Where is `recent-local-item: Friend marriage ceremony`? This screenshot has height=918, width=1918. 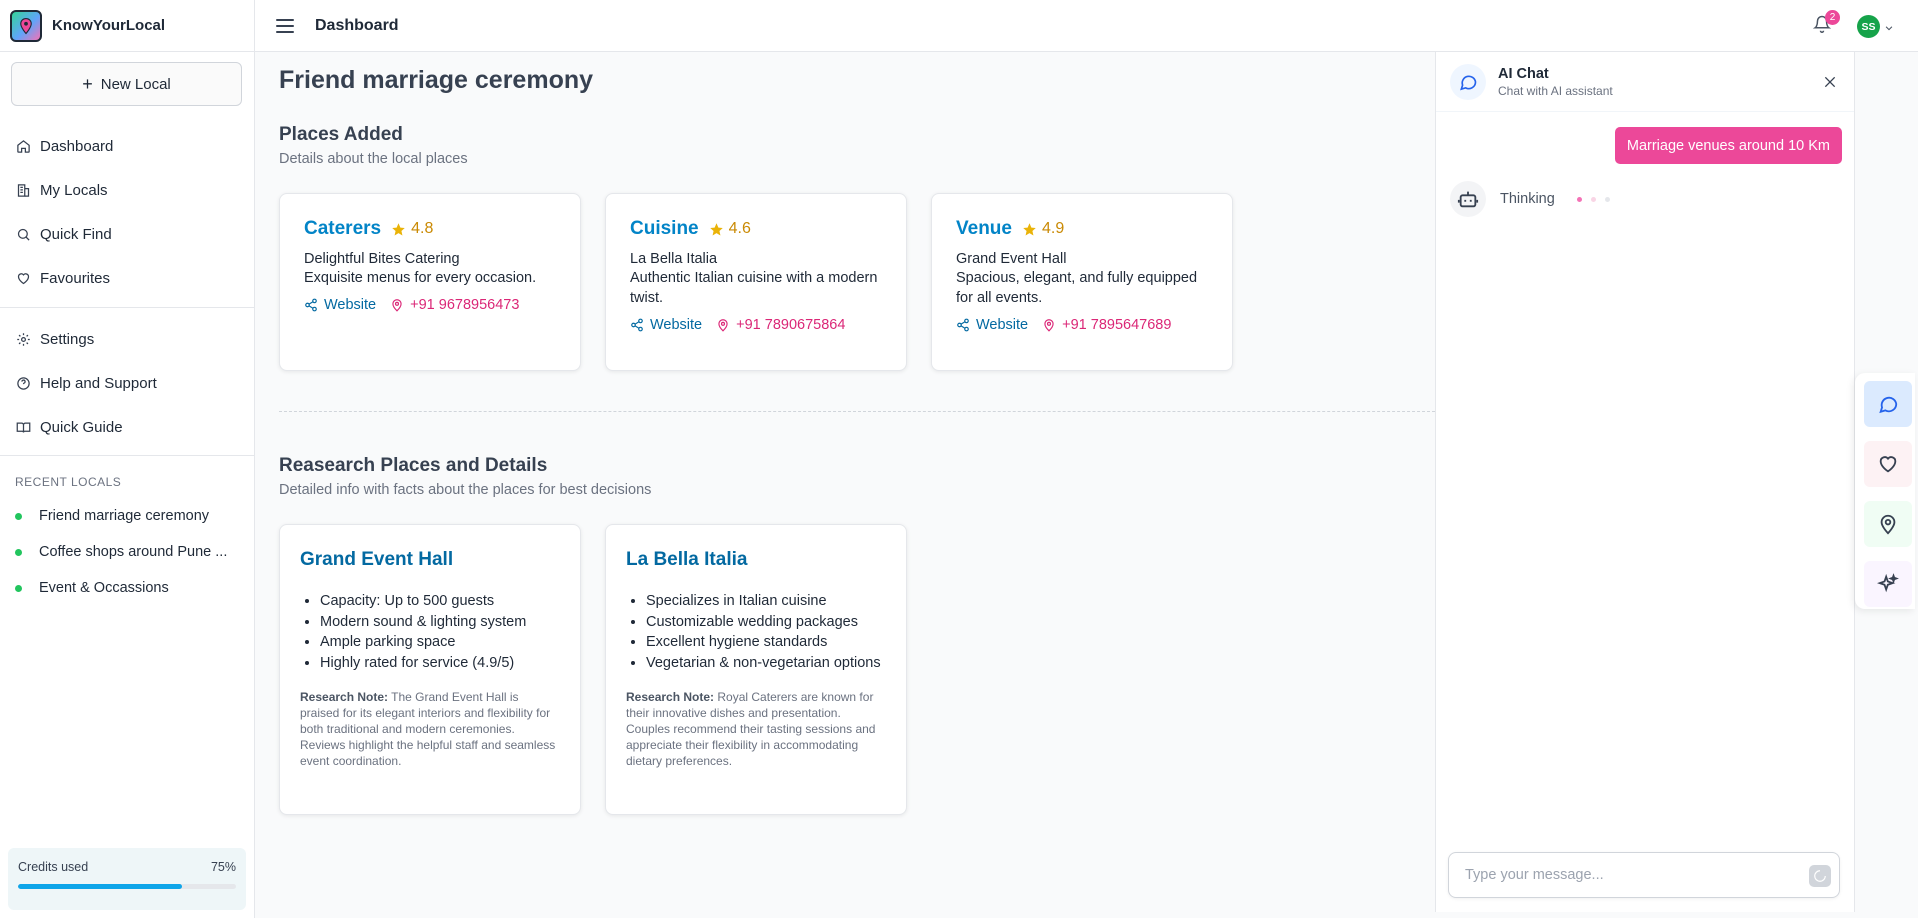 recent-local-item: Friend marriage ceremony is located at coordinates (127, 516).